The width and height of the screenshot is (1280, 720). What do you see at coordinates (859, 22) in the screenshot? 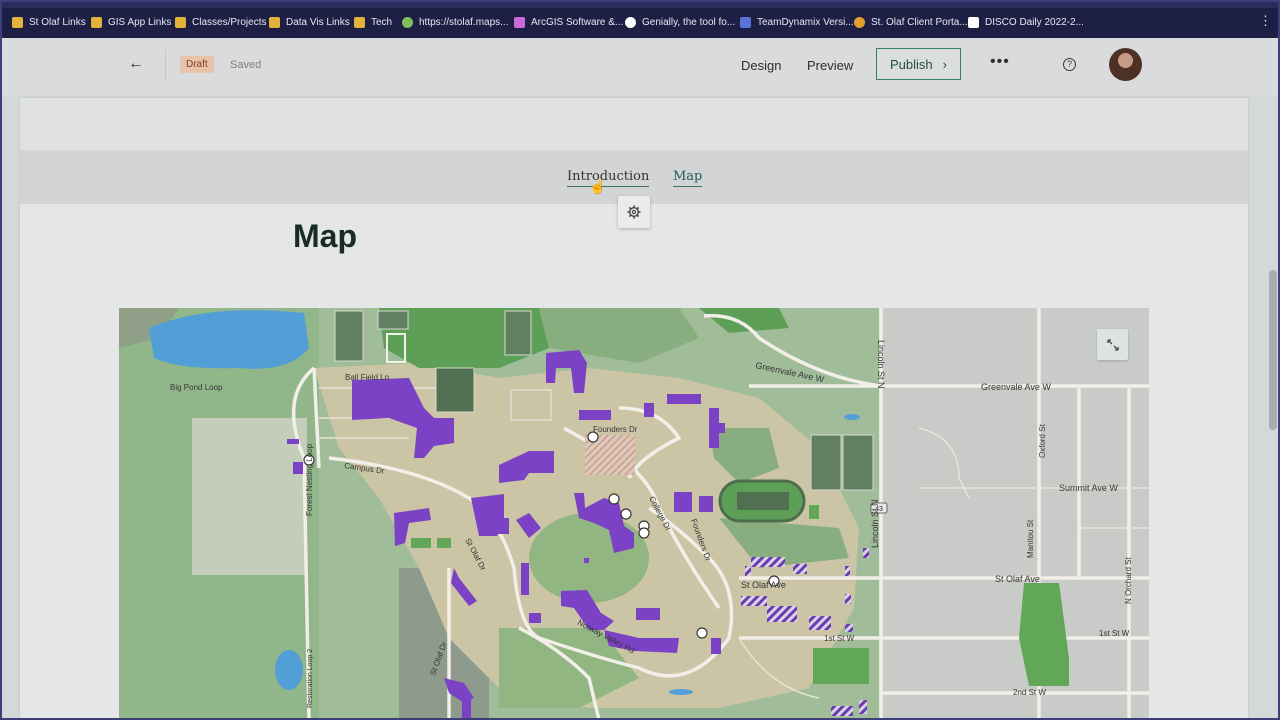
I see `stolaf-icon` at bounding box center [859, 22].